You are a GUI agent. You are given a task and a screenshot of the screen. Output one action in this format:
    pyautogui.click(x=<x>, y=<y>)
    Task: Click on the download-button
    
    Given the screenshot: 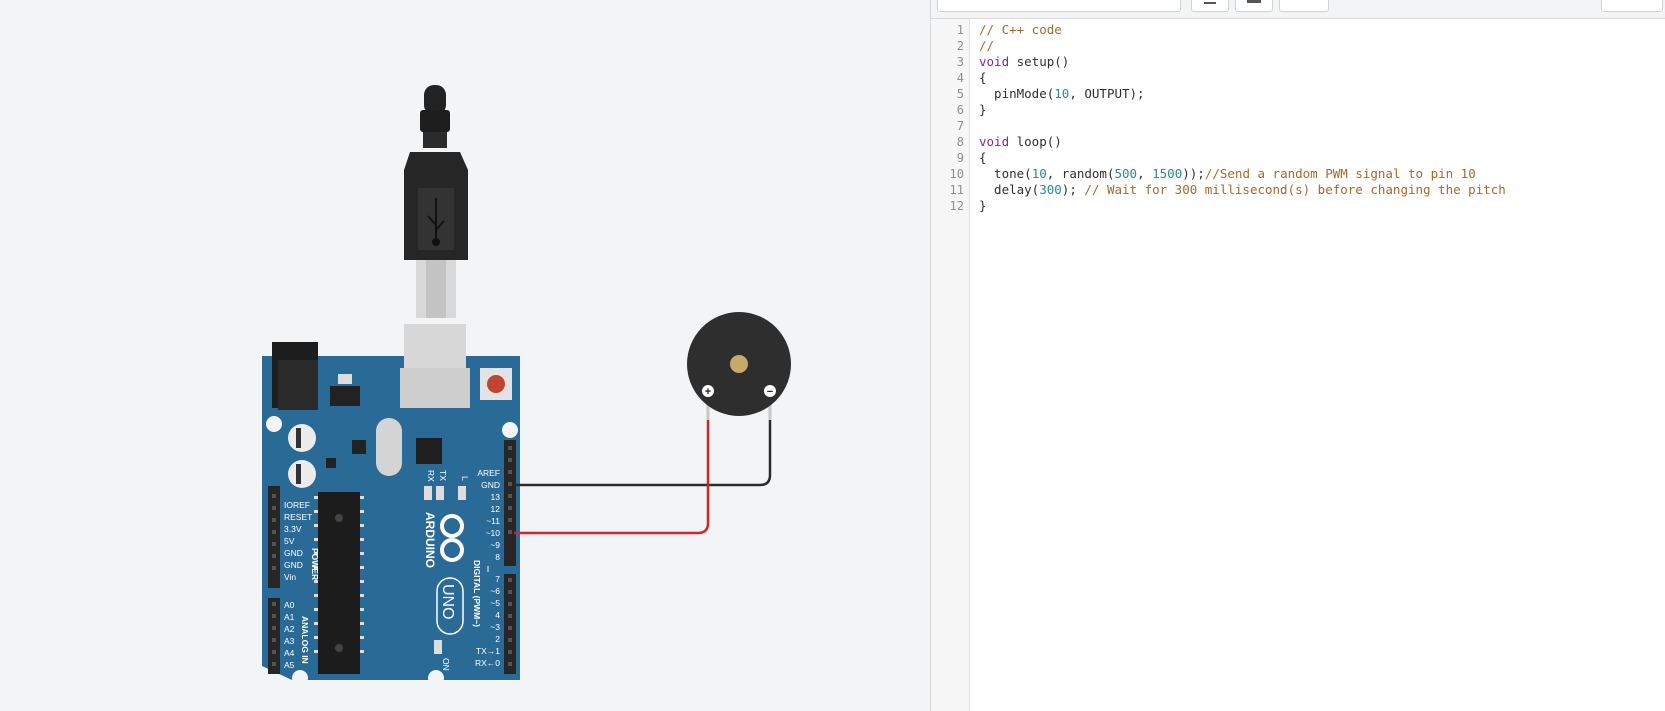 What is the action you would take?
    pyautogui.click(x=1210, y=6)
    